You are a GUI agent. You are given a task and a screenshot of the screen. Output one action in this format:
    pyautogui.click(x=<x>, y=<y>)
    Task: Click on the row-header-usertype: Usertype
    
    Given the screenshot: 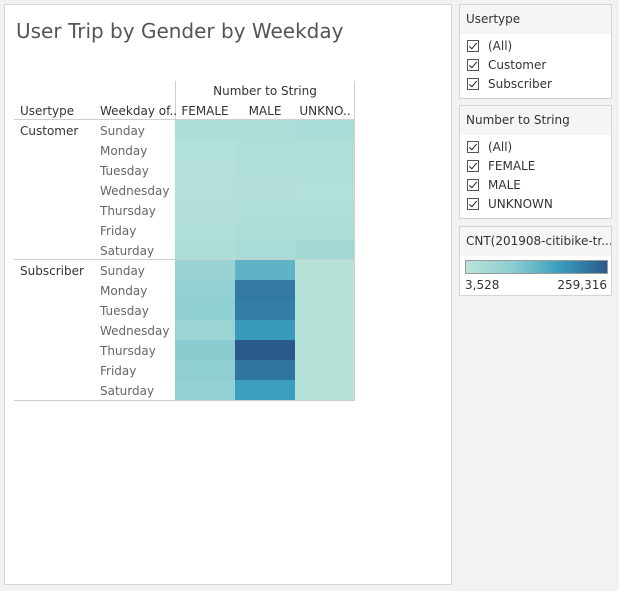 What is the action you would take?
    pyautogui.click(x=47, y=111)
    